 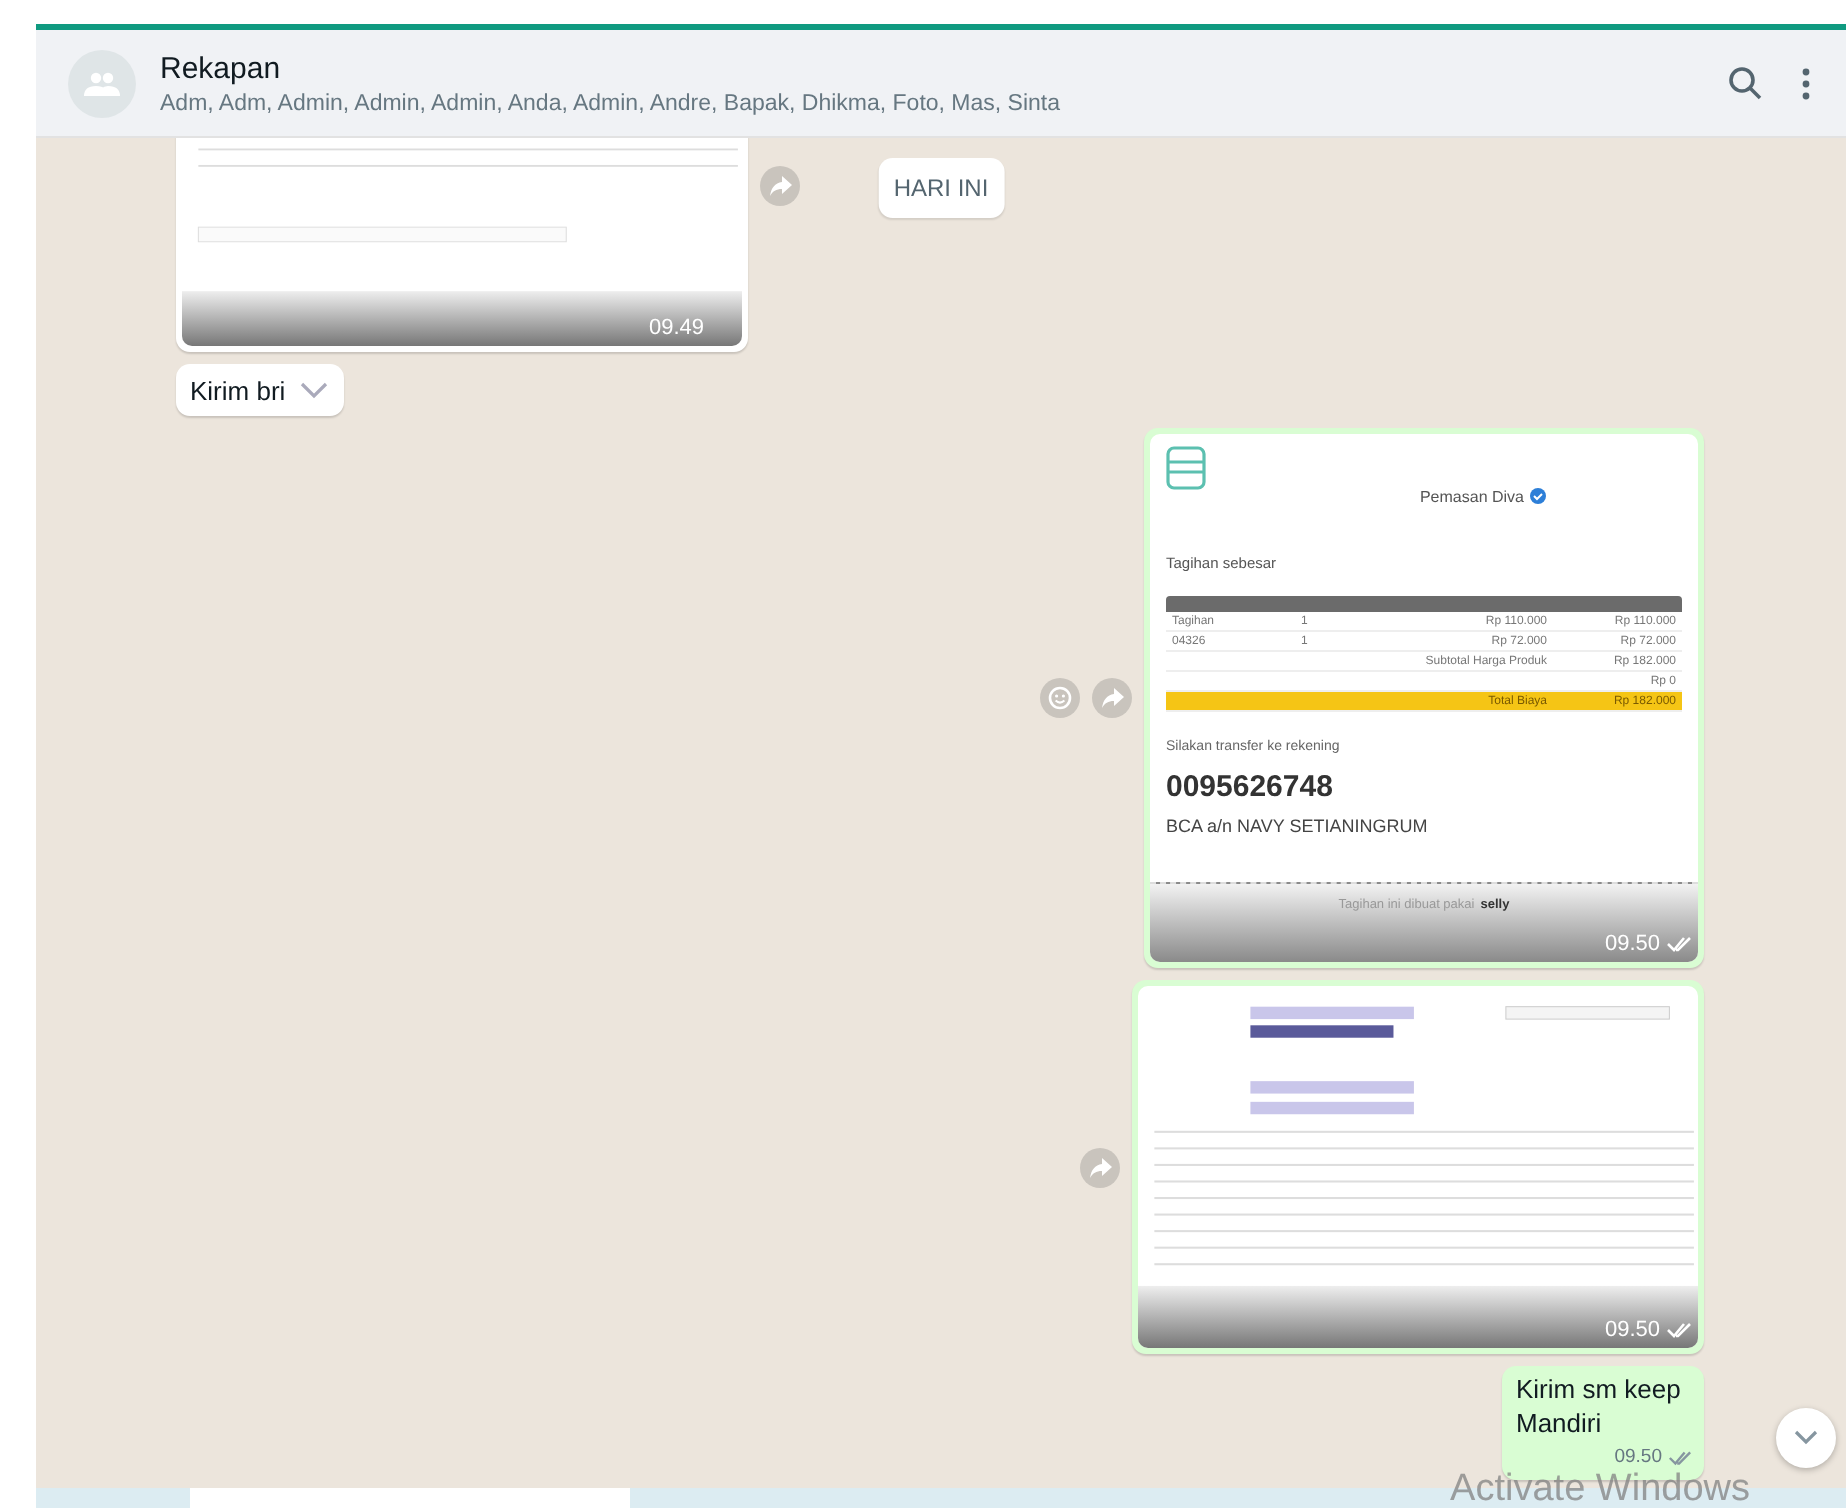 I want to click on chat-title: Rekapan, so click(x=221, y=68).